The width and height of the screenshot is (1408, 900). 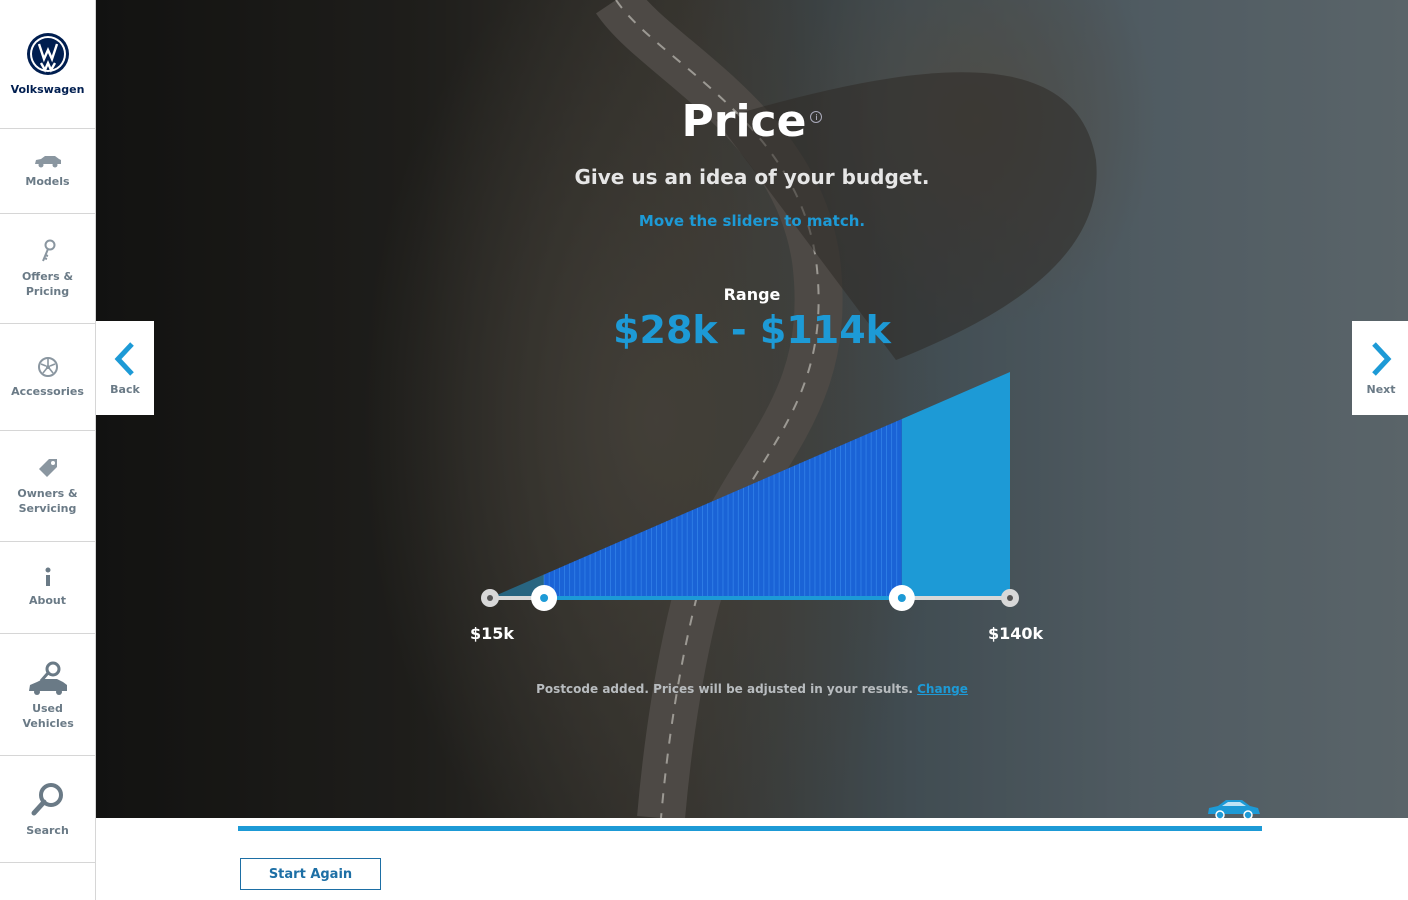 I want to click on next-button: Next, so click(x=1380, y=368).